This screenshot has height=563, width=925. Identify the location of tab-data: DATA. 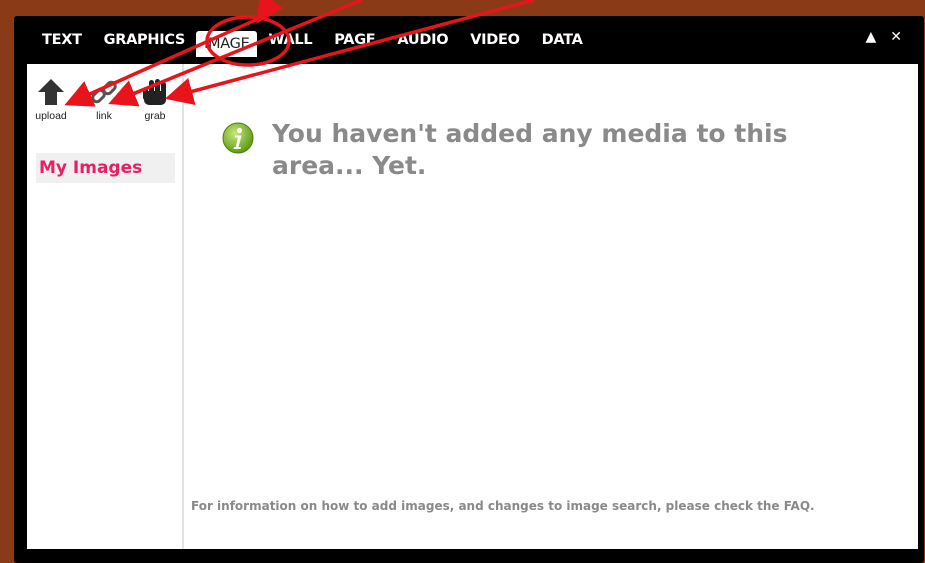
(562, 40).